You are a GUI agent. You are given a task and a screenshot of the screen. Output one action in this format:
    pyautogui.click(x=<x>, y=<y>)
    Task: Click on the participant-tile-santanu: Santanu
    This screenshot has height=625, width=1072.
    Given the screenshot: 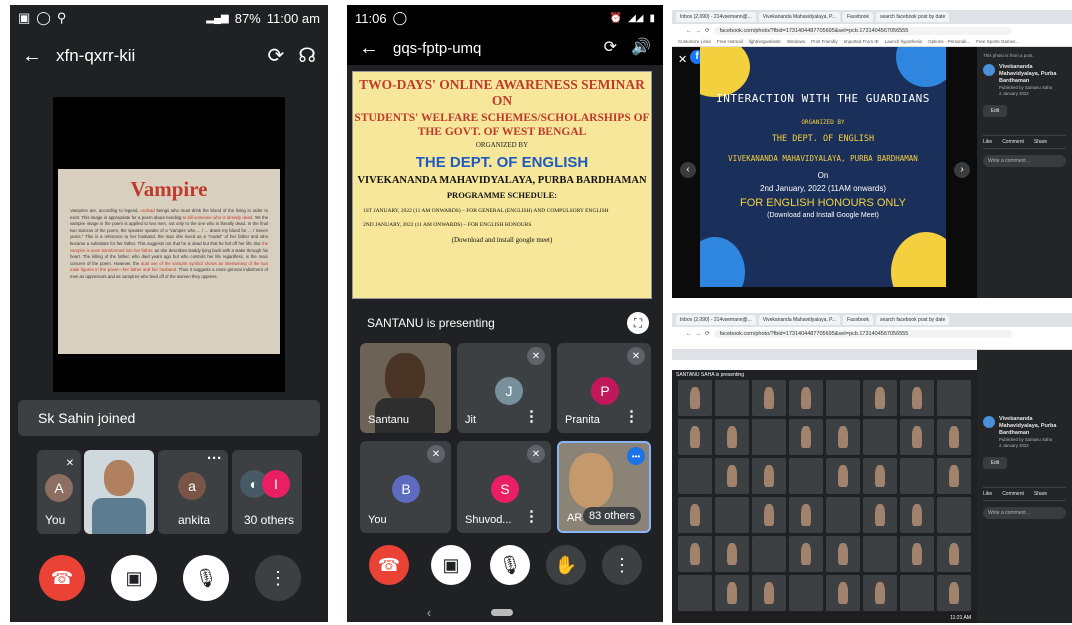 What is the action you would take?
    pyautogui.click(x=405, y=388)
    